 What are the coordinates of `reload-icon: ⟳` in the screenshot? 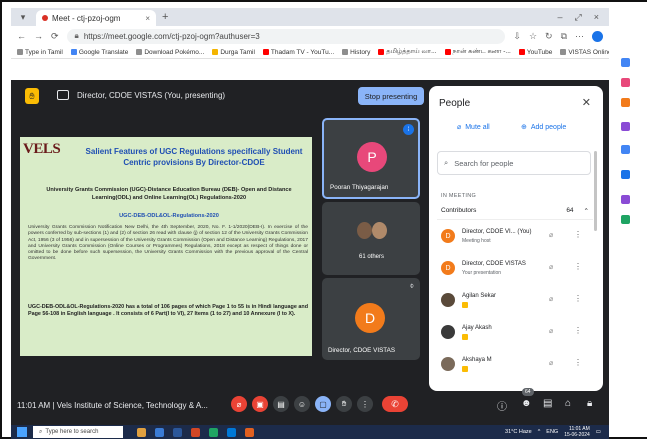 It's located at (55, 36).